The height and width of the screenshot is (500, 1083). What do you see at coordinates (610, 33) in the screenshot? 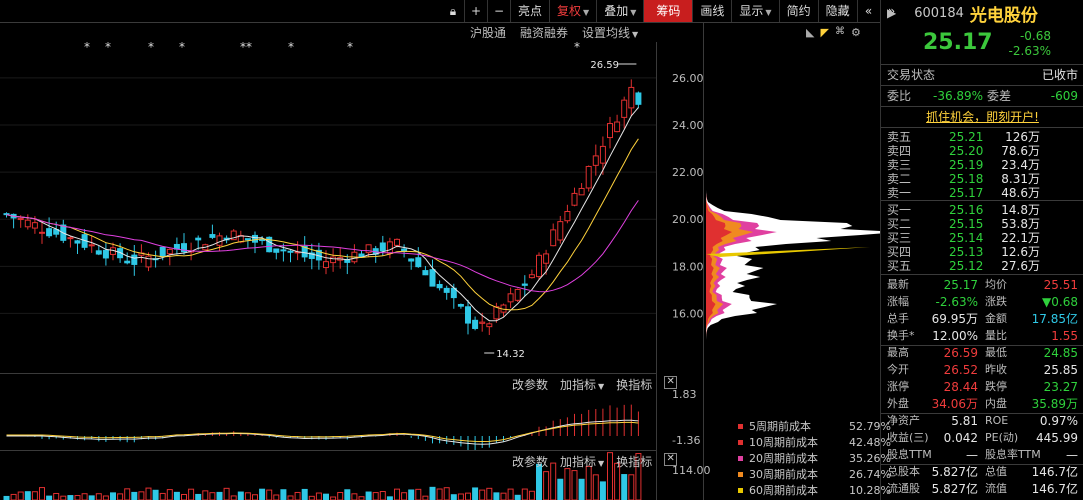
I see `ma-settings-link: 设置均线 ▼` at bounding box center [610, 33].